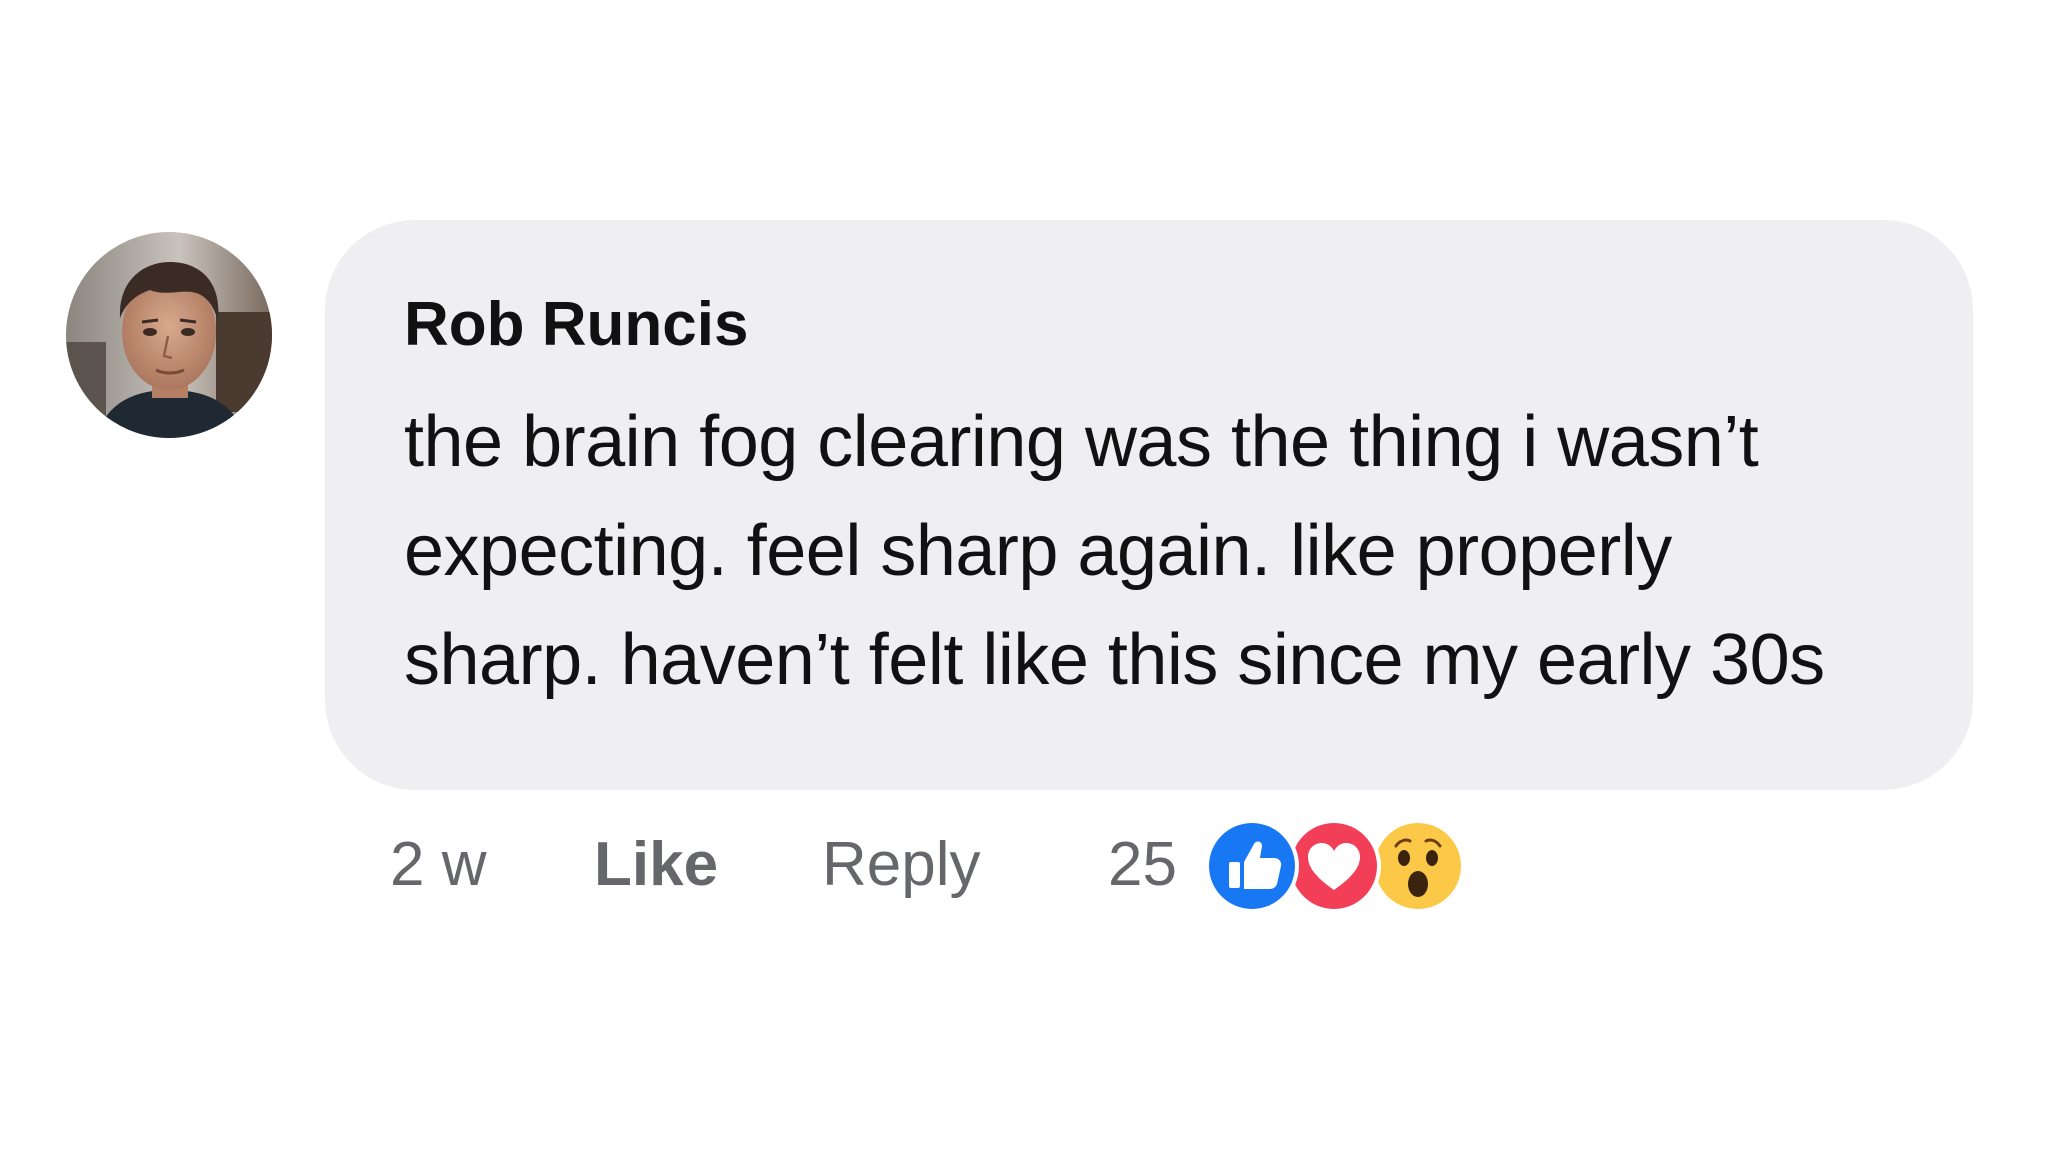  I want to click on like-button: Like, so click(656, 865).